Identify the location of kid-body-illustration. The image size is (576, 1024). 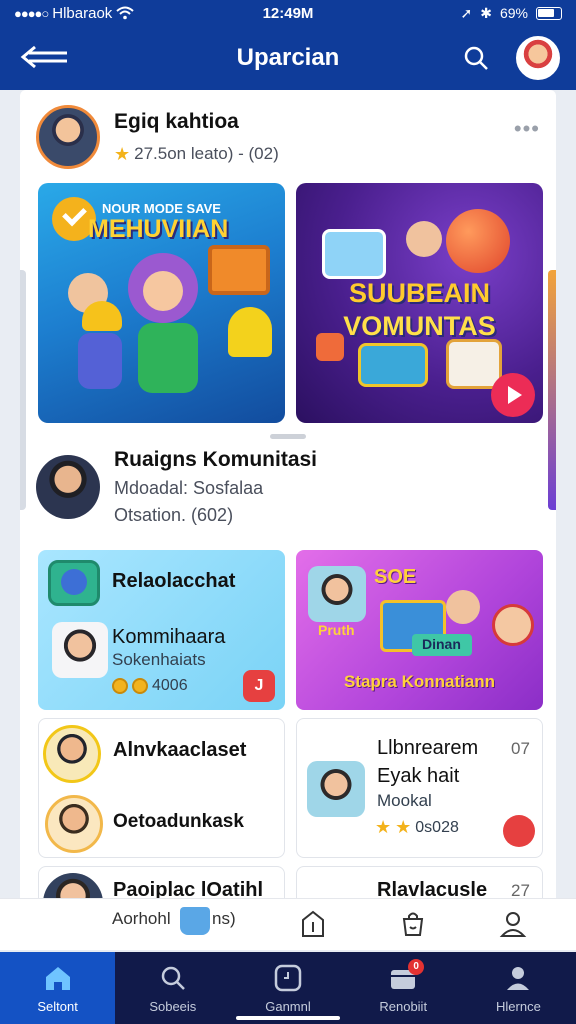
(100, 361).